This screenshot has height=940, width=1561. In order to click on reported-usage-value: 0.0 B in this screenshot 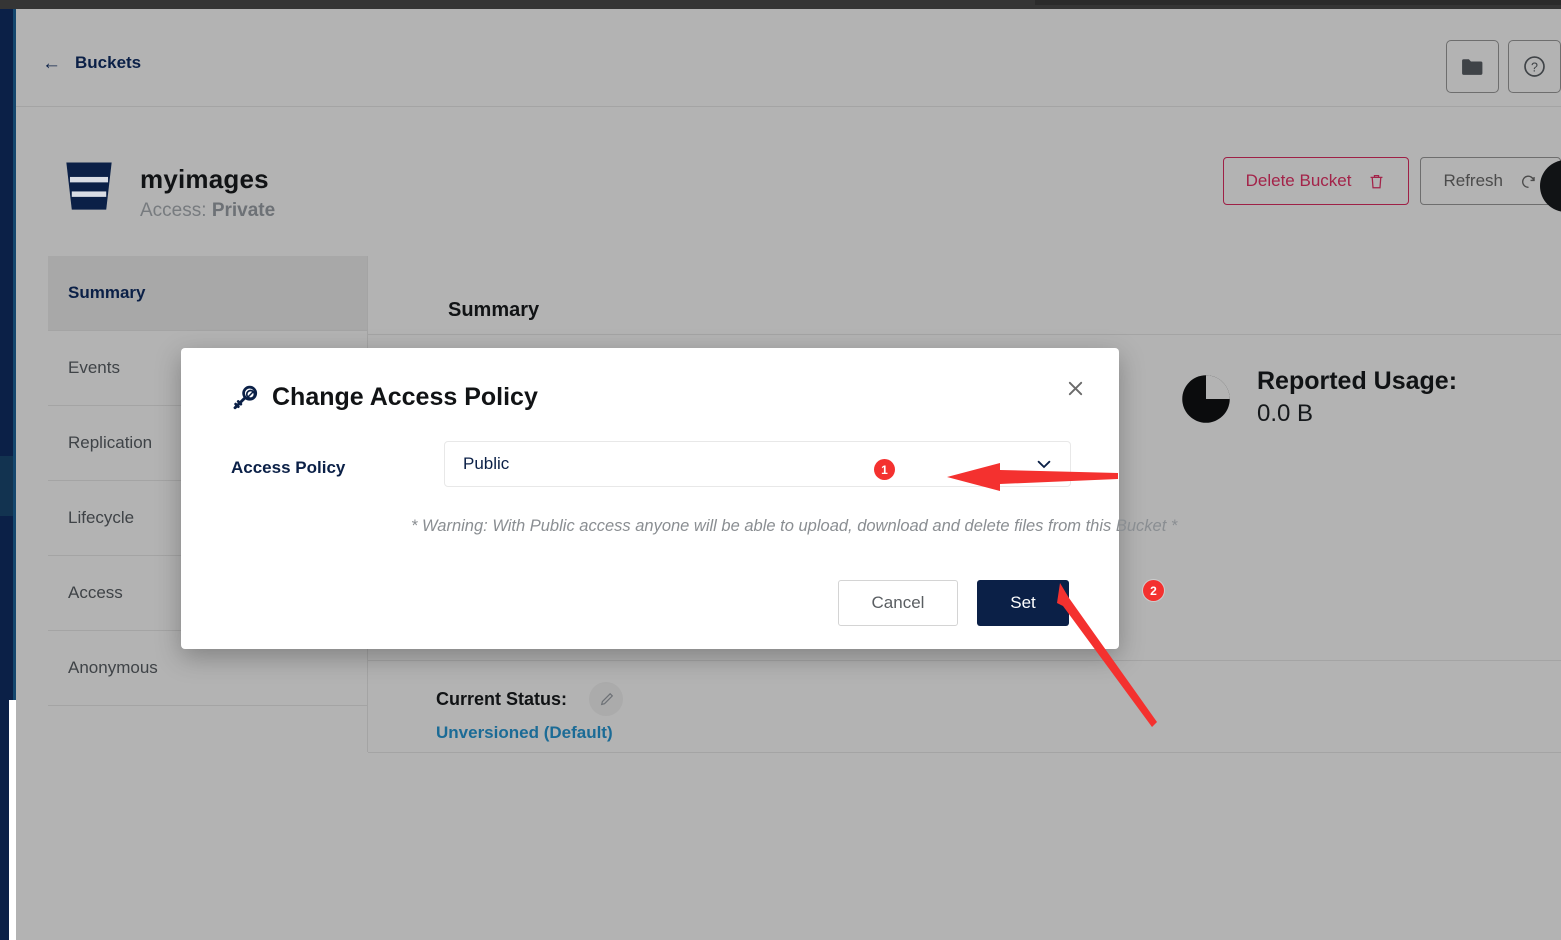, I will do `click(1285, 414)`.